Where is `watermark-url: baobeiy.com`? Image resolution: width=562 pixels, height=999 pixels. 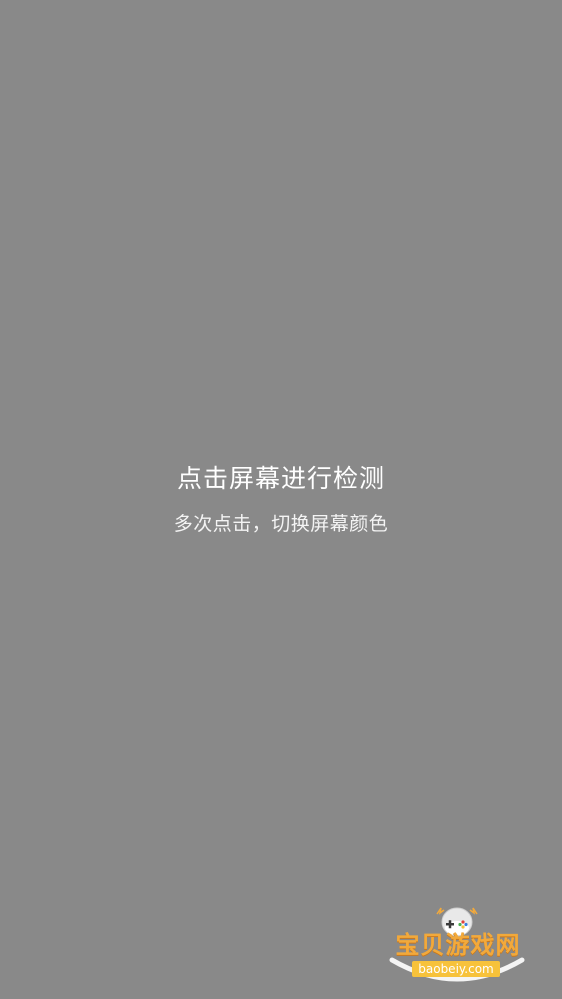 watermark-url: baobeiy.com is located at coordinates (456, 969).